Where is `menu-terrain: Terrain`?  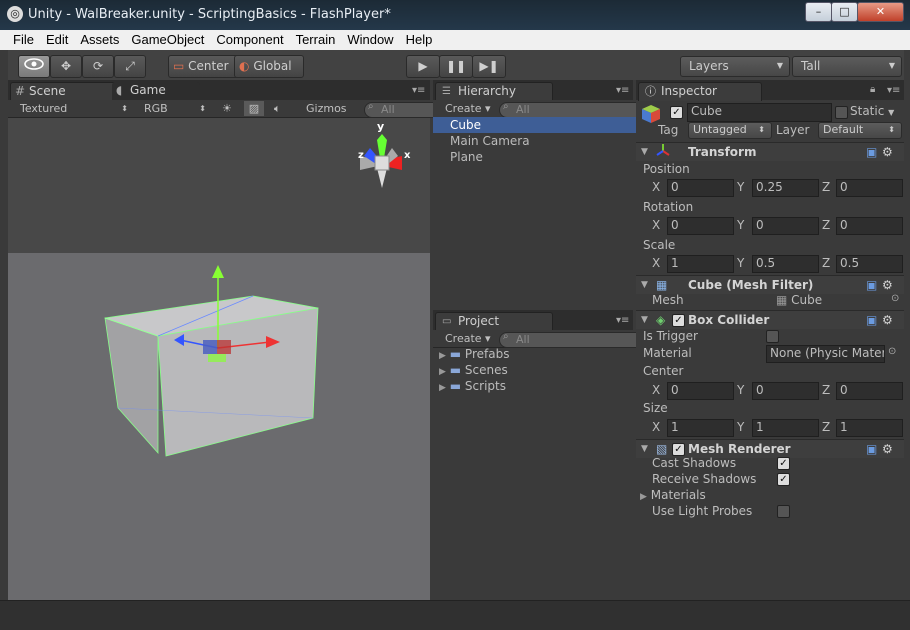
menu-terrain: Terrain is located at coordinates (316, 38).